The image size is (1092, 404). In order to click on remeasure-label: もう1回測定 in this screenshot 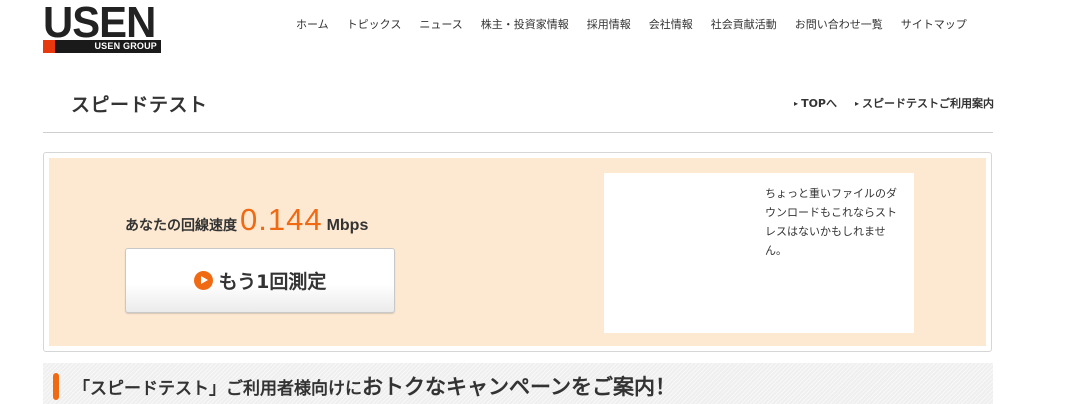, I will do `click(272, 282)`.